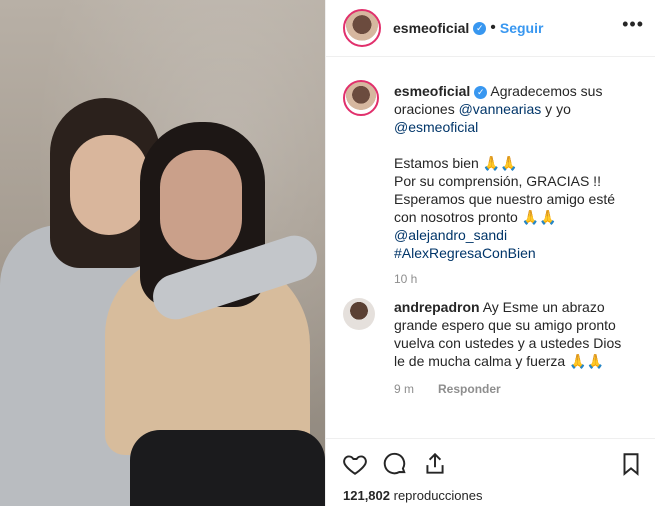  Describe the element at coordinates (631, 464) in the screenshot. I see `bookmark-icon` at that location.